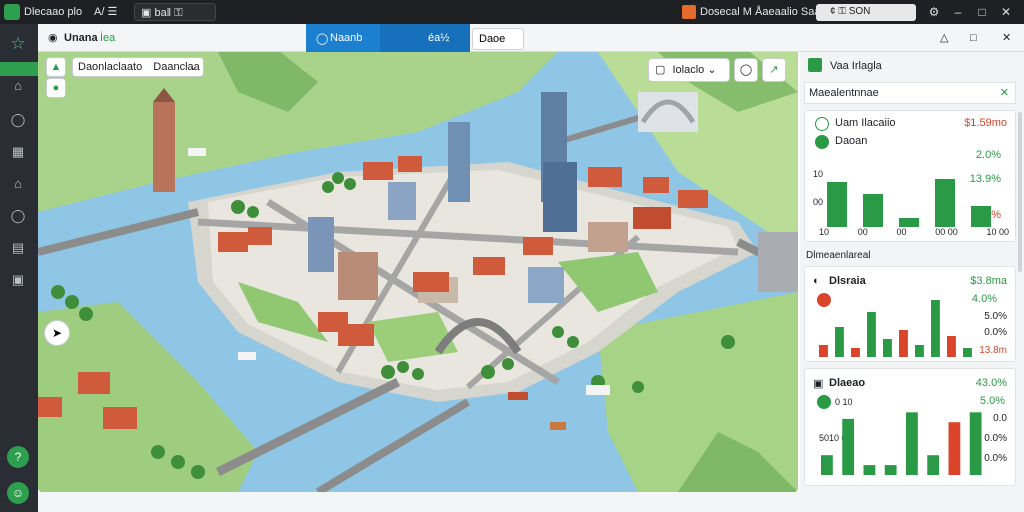  Describe the element at coordinates (985, 123) in the screenshot. I see `card1-item1-value: $1.59mo` at that location.